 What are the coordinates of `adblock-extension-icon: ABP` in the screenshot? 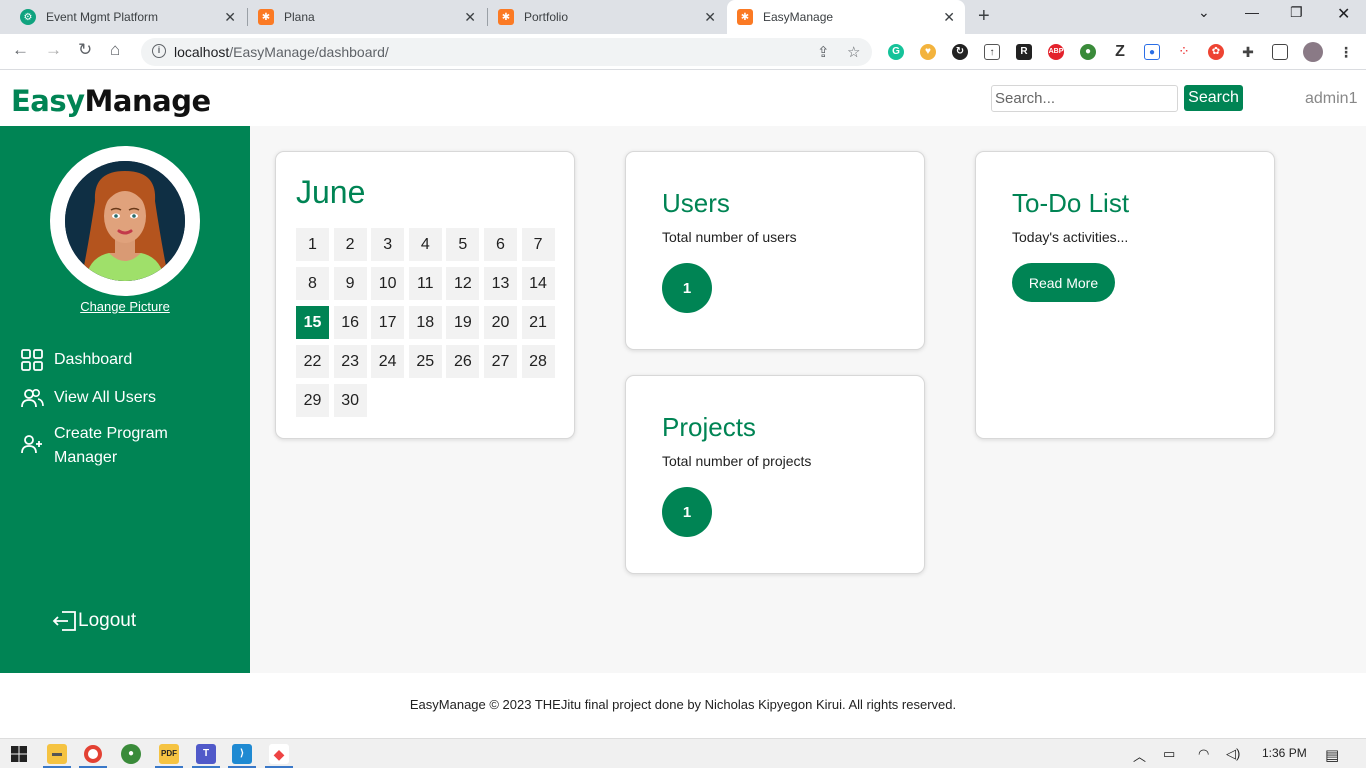 It's located at (1056, 52).